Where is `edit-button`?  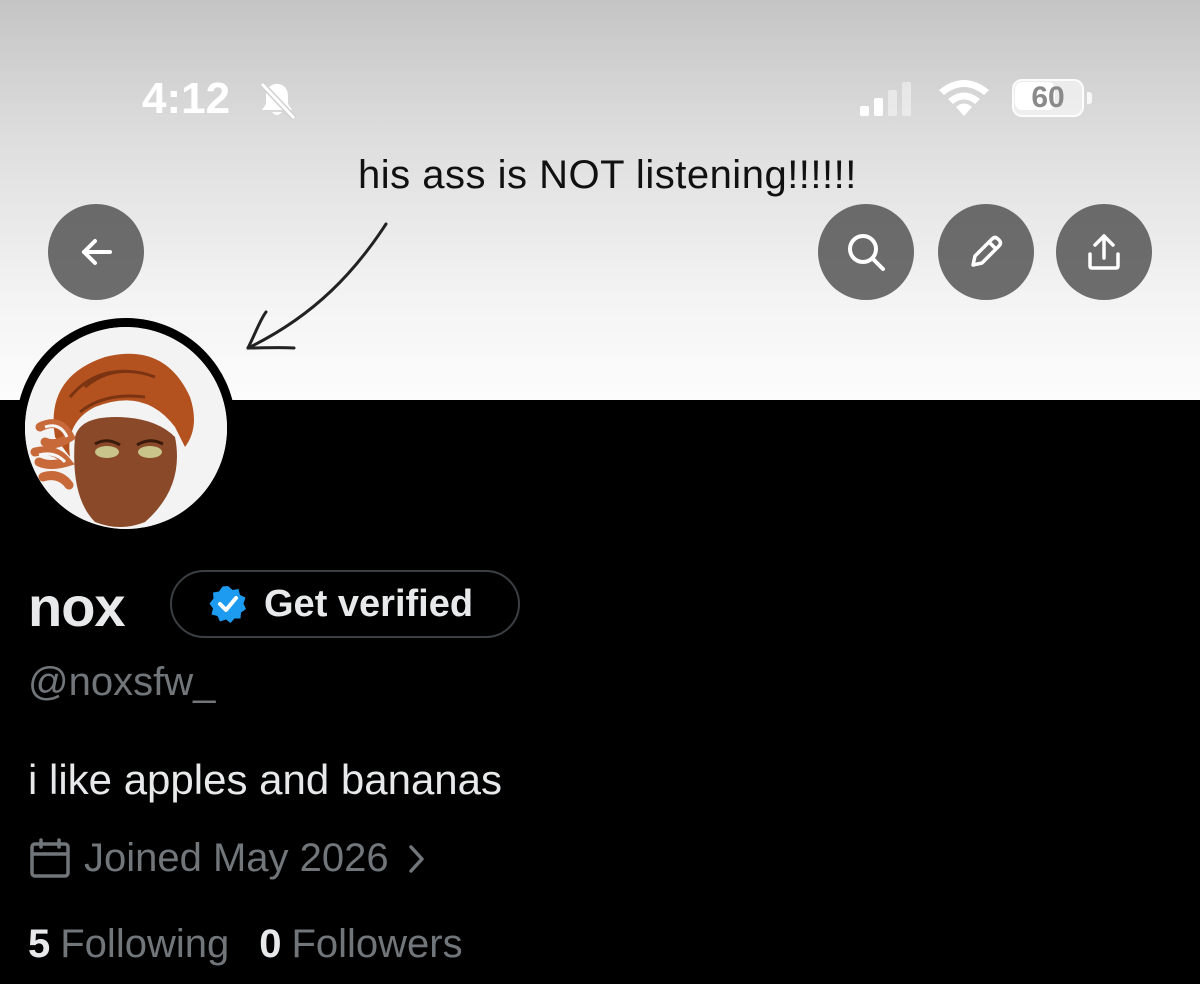 edit-button is located at coordinates (986, 252).